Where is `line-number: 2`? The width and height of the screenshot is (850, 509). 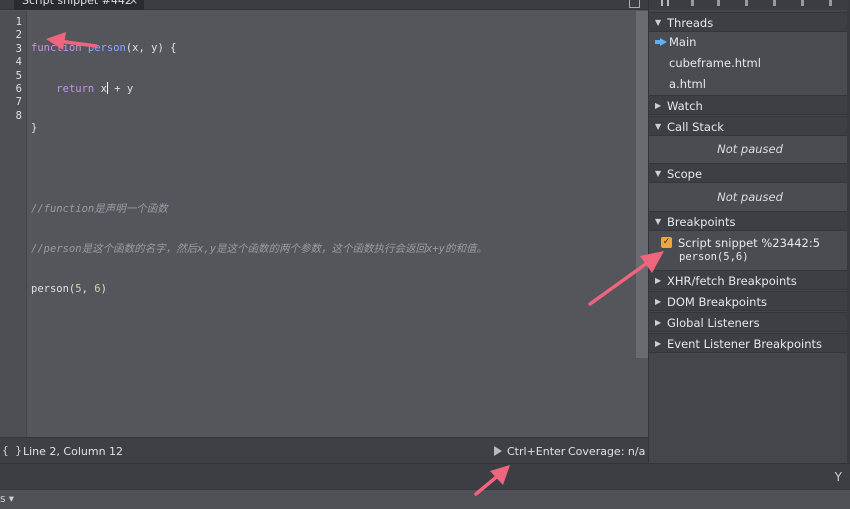 line-number: 2 is located at coordinates (12, 35).